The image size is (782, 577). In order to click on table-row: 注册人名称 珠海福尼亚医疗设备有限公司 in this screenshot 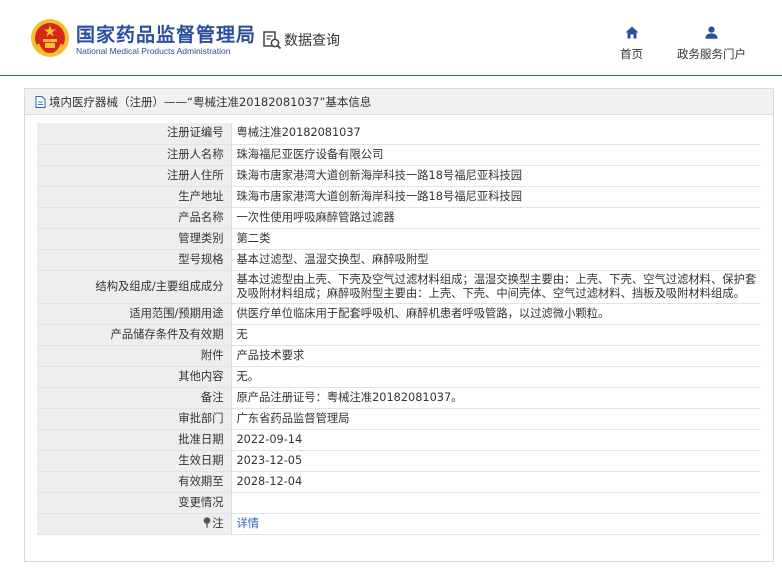, I will do `click(399, 155)`.